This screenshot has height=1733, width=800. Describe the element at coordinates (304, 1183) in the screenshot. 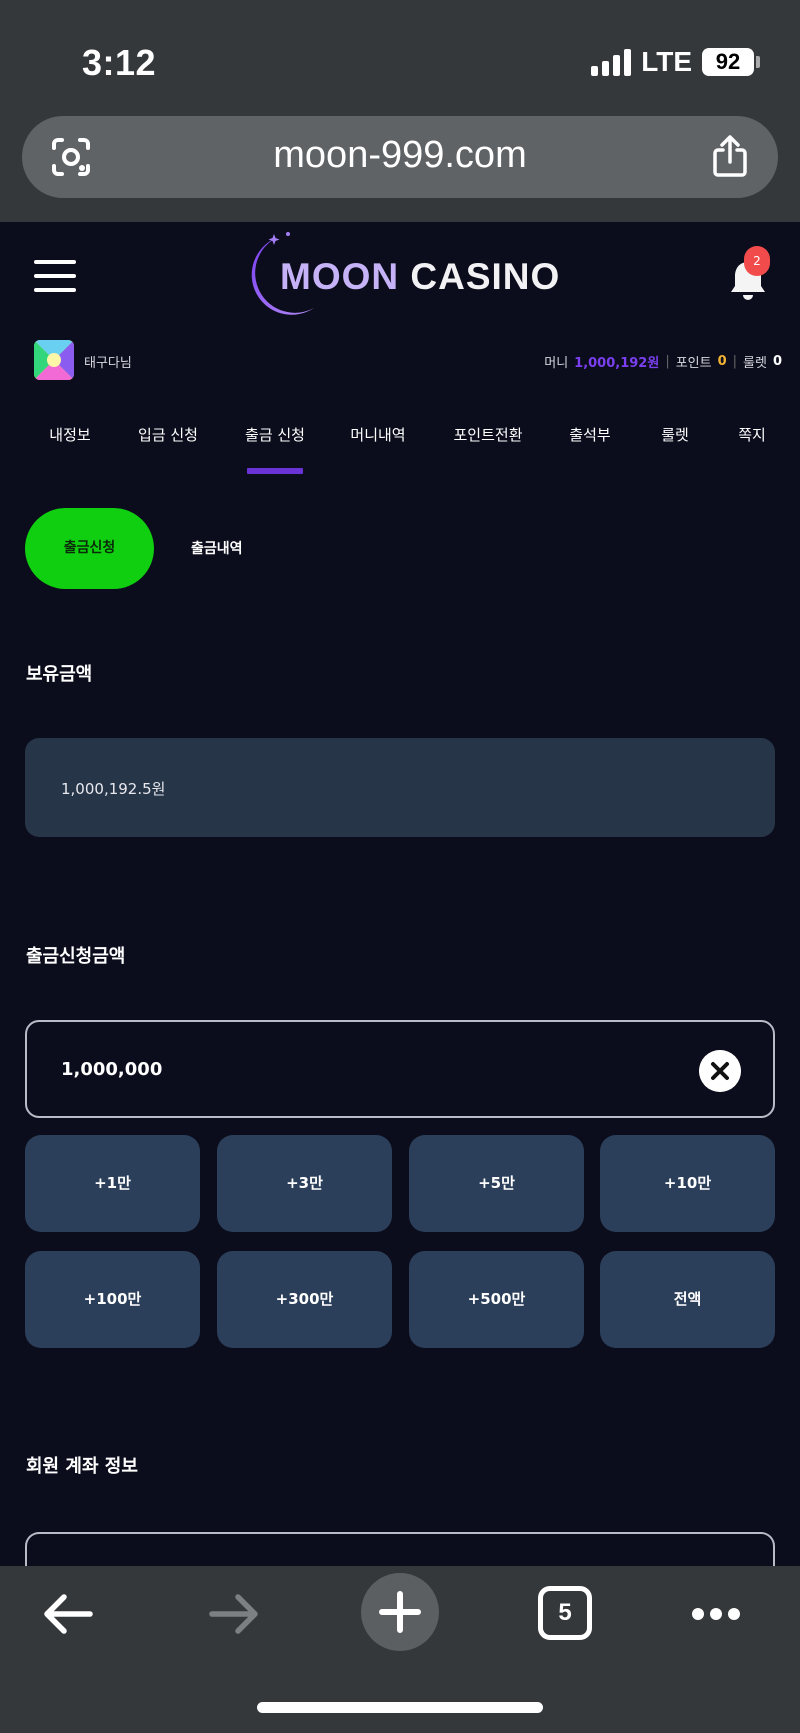

I see `add-30k-button: +3만` at that location.